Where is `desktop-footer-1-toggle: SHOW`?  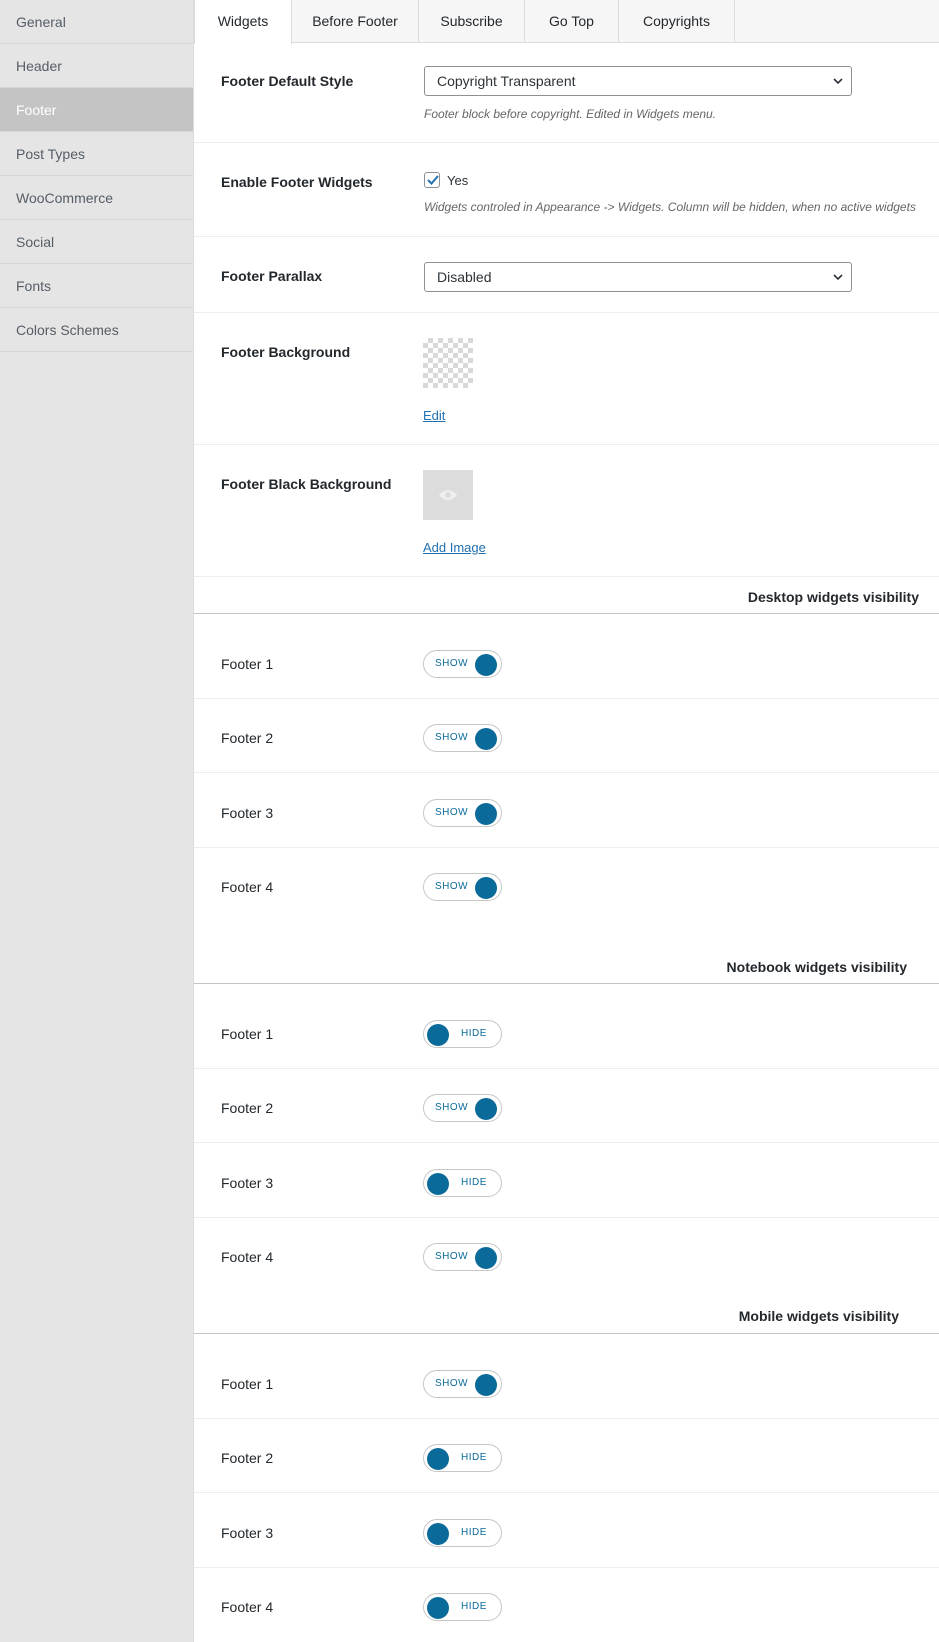 desktop-footer-1-toggle: SHOW is located at coordinates (462, 664).